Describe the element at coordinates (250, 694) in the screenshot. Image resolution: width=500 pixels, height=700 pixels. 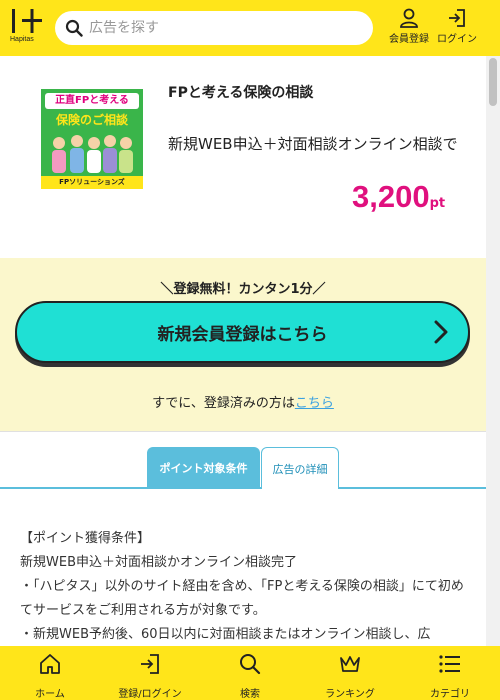
I see `nav-search-label: 検索` at that location.